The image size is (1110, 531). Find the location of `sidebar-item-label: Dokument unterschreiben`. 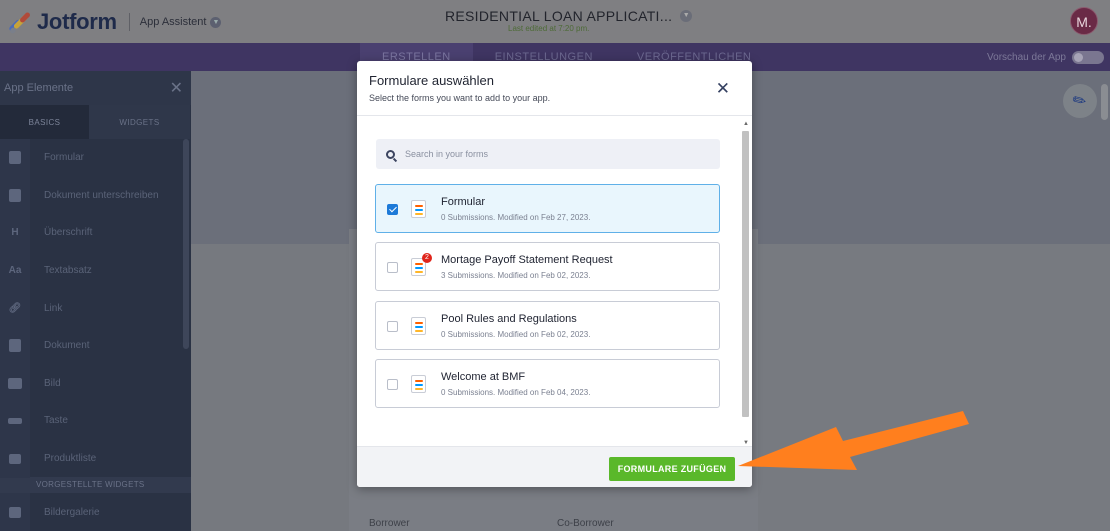

sidebar-item-label: Dokument unterschreiben is located at coordinates (101, 195).